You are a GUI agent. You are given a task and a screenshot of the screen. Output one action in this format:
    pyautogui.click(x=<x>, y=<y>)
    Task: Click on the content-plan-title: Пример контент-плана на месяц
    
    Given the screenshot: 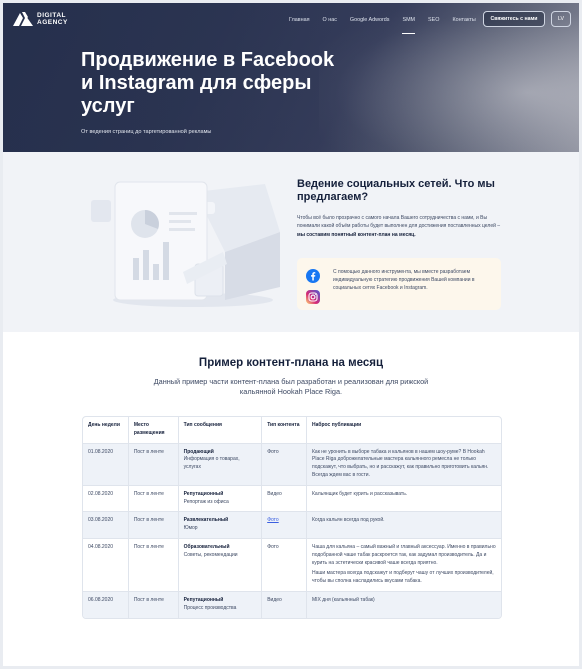 What is the action you would take?
    pyautogui.click(x=291, y=363)
    